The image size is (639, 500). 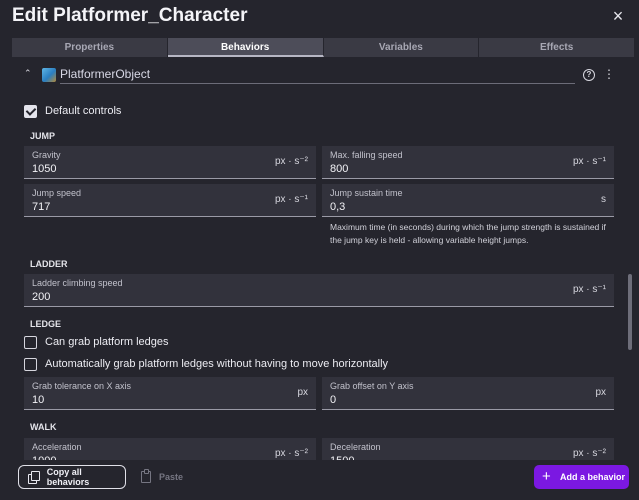 What do you see at coordinates (43, 136) in the screenshot?
I see `section-jump: JUMP` at bounding box center [43, 136].